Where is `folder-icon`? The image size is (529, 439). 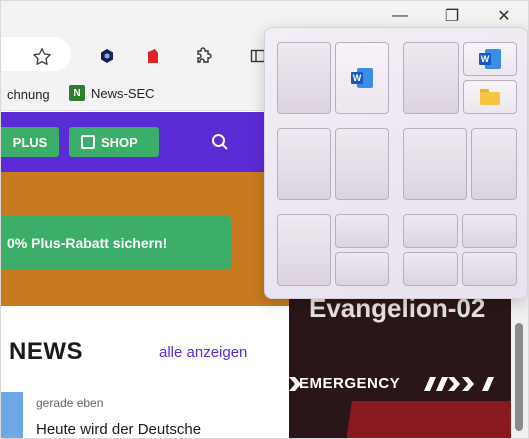 folder-icon is located at coordinates (490, 97).